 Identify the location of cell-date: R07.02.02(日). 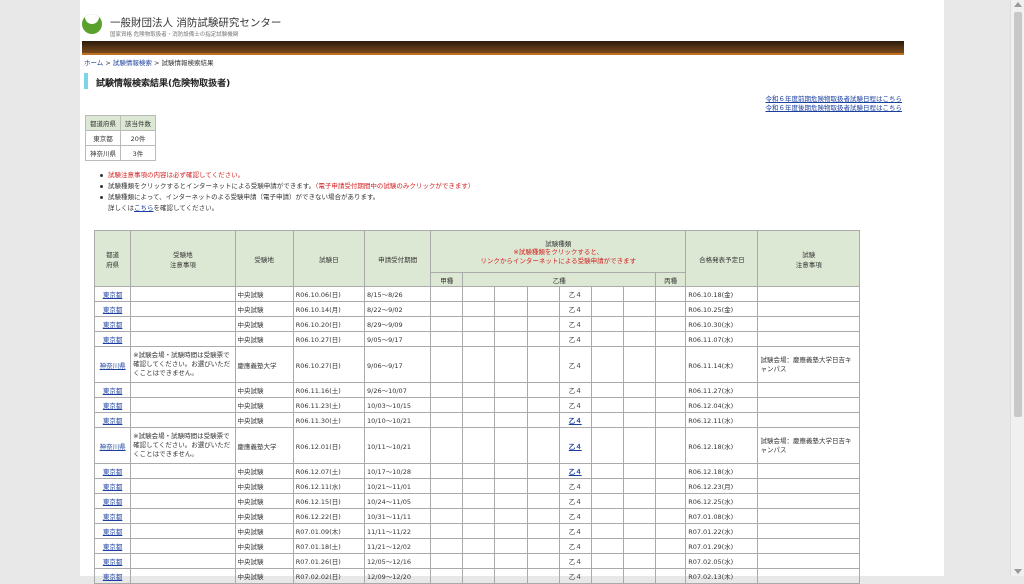
(329, 576).